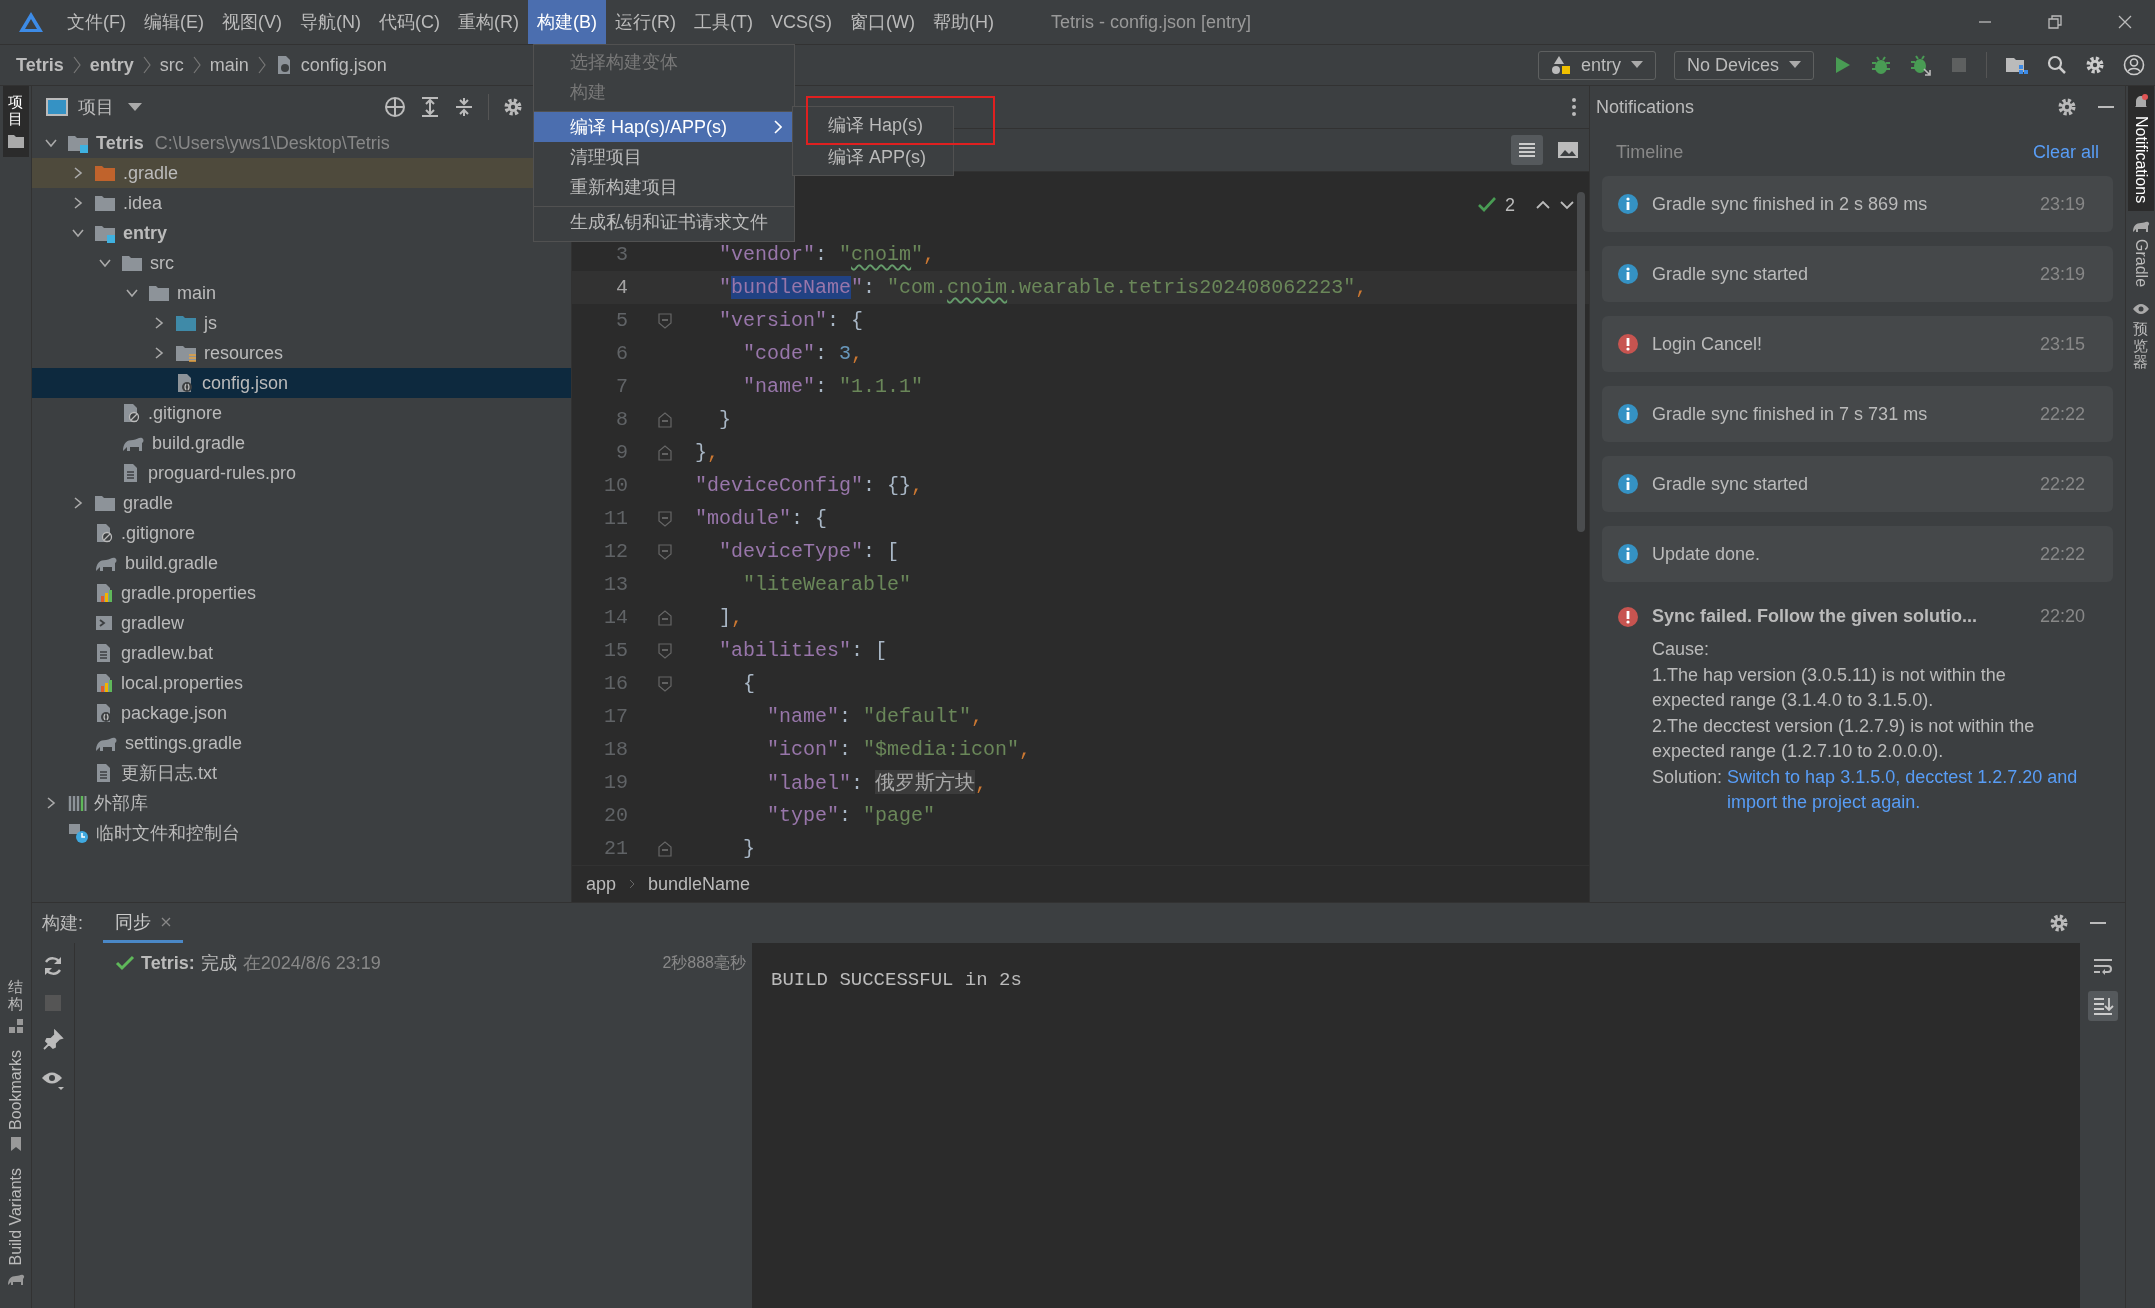 The image size is (2155, 1308). Describe the element at coordinates (96, 22) in the screenshot. I see `menu-item: 文件(F)` at that location.